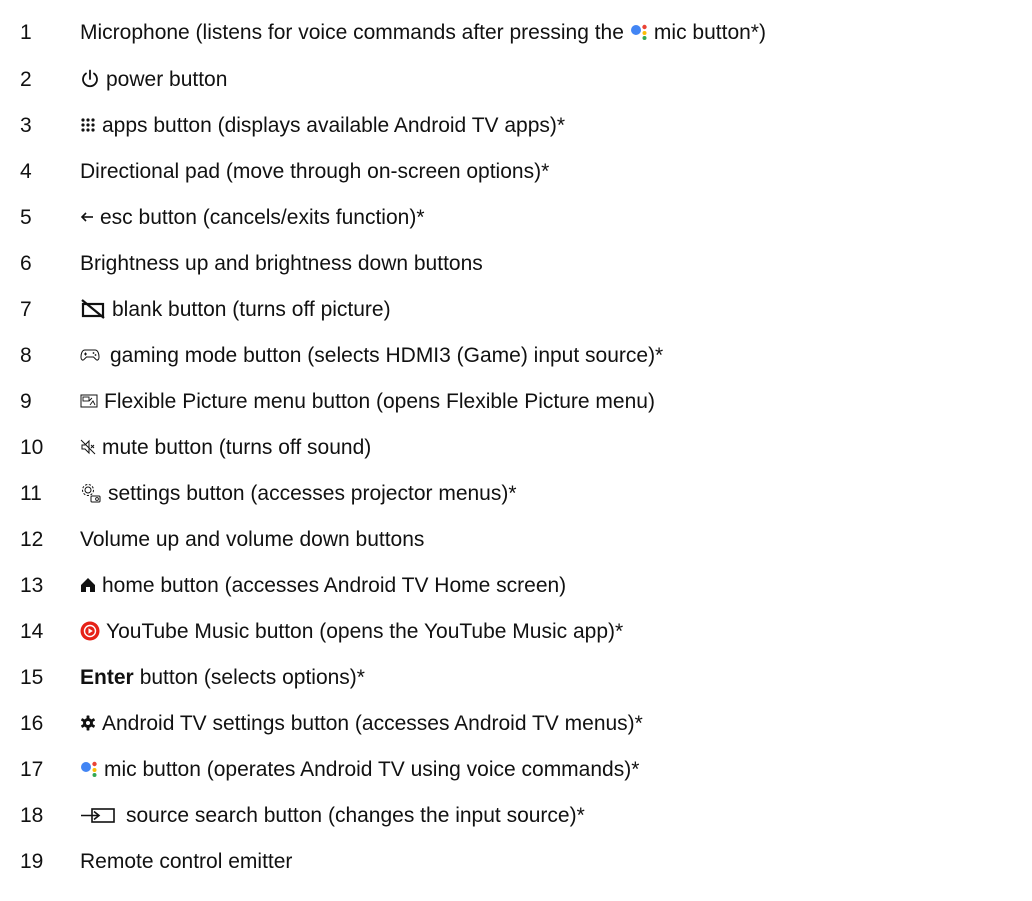 The width and height of the screenshot is (1032, 901). I want to click on blank-screen-icon, so click(93, 309).